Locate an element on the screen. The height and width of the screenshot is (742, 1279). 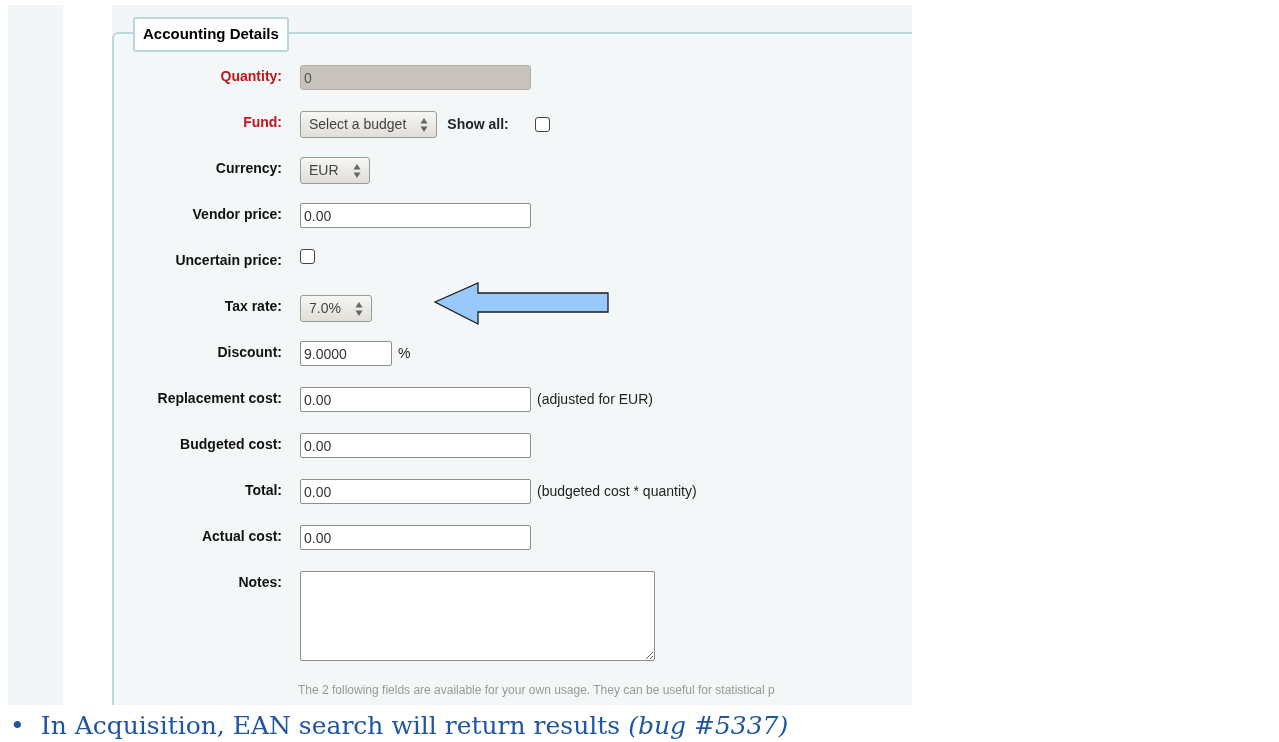
arrow-annotation-icon is located at coordinates (522, 304).